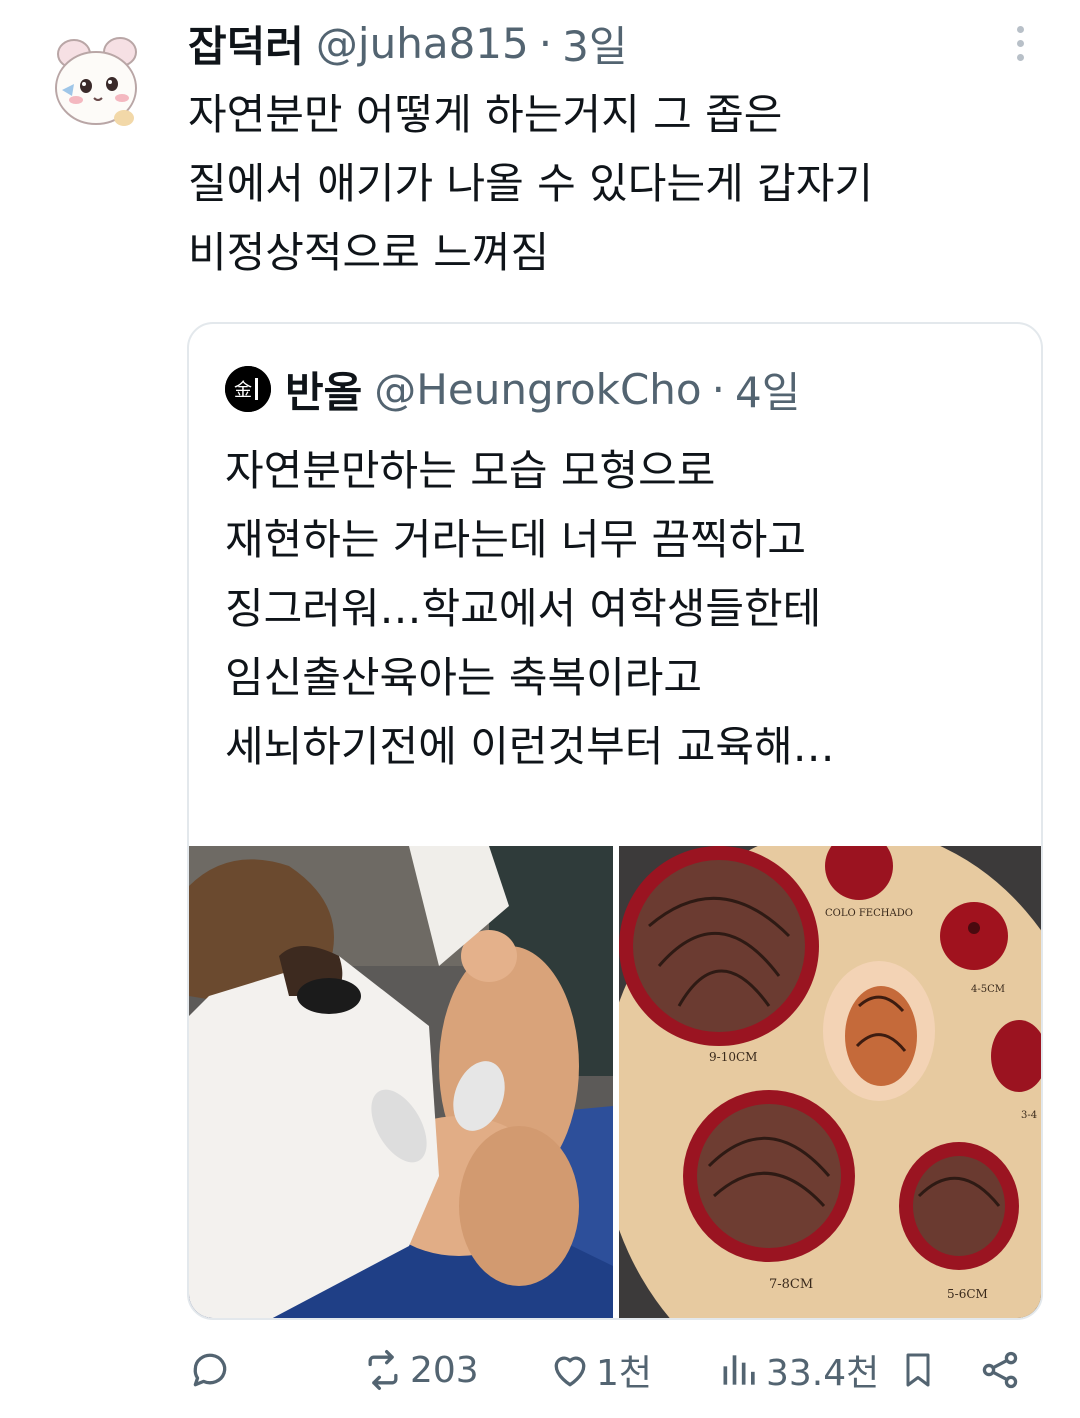 The height and width of the screenshot is (1418, 1080). Describe the element at coordinates (538, 389) in the screenshot. I see `quoted-author-handle: @HeungrokCho` at that location.